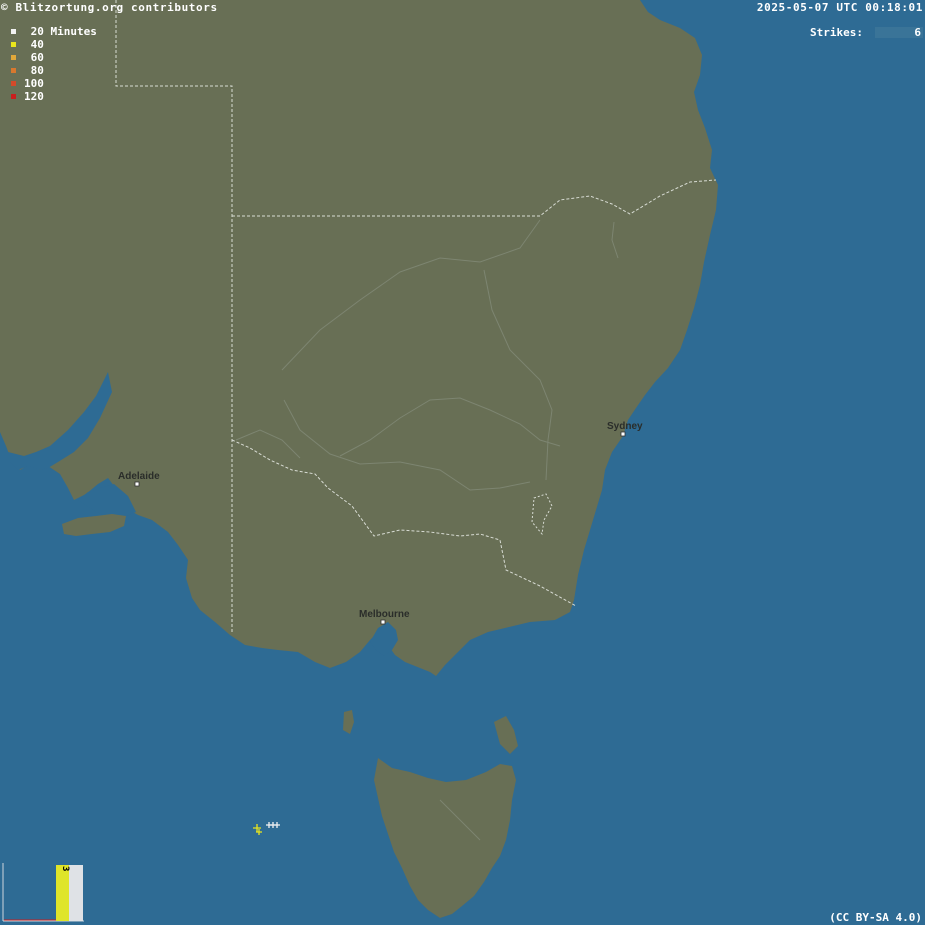 The height and width of the screenshot is (925, 925). Describe the element at coordinates (383, 622) in the screenshot. I see `city-marker-melbourne` at that location.